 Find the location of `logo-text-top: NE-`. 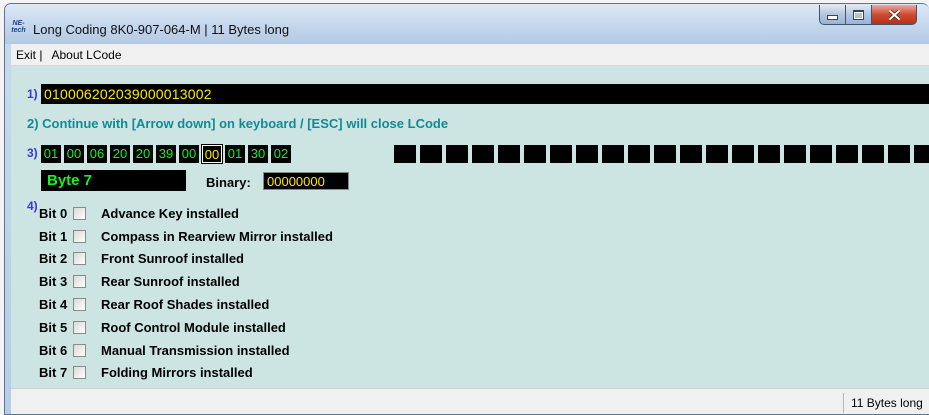

logo-text-top: NE- is located at coordinates (18, 23).